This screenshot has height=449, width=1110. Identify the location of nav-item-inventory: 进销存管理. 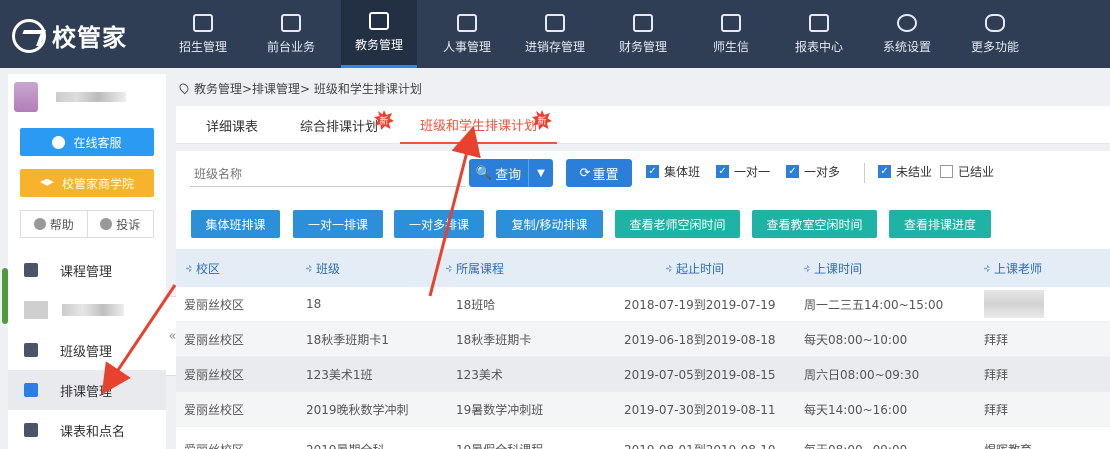
(555, 34).